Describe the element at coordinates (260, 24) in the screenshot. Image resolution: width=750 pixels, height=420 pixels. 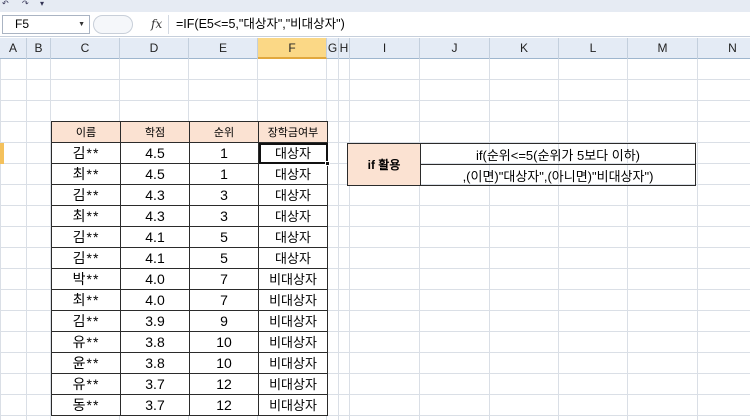
I see `formula-input: =IF(E5<=5,"대상자","비대상자")` at that location.